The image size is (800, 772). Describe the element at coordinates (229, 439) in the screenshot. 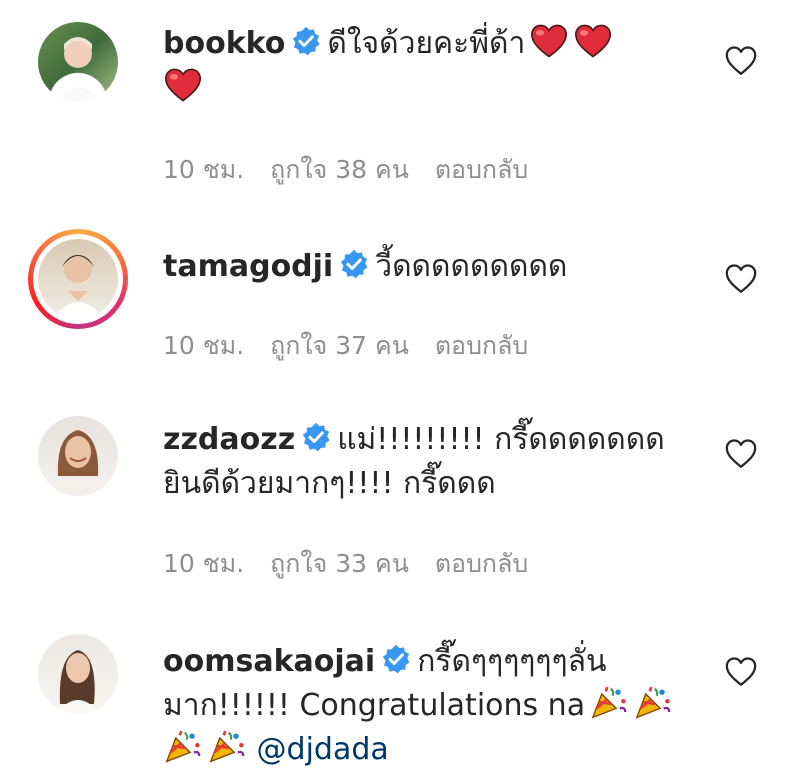

I see `username: zzdaozz` at that location.